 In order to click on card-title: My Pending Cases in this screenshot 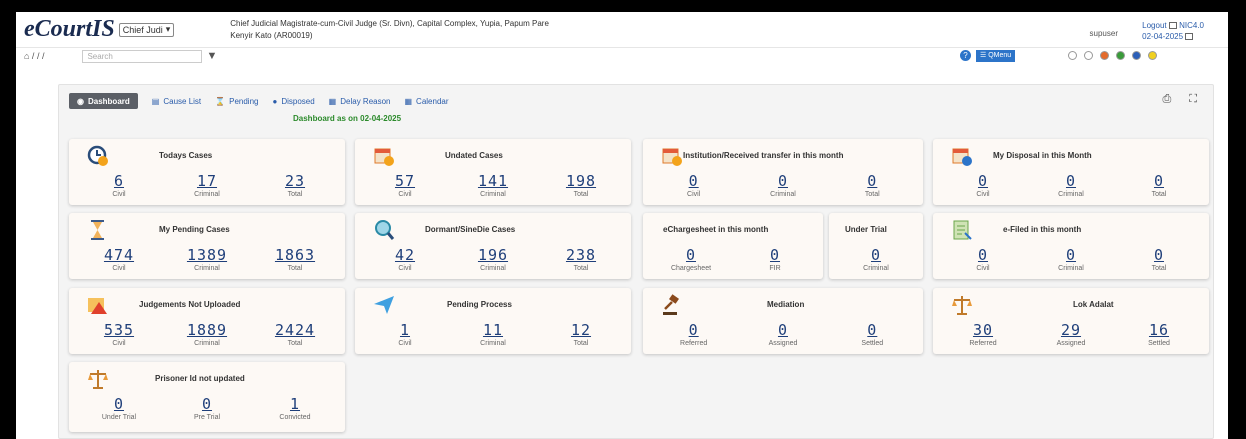, I will do `click(194, 229)`.